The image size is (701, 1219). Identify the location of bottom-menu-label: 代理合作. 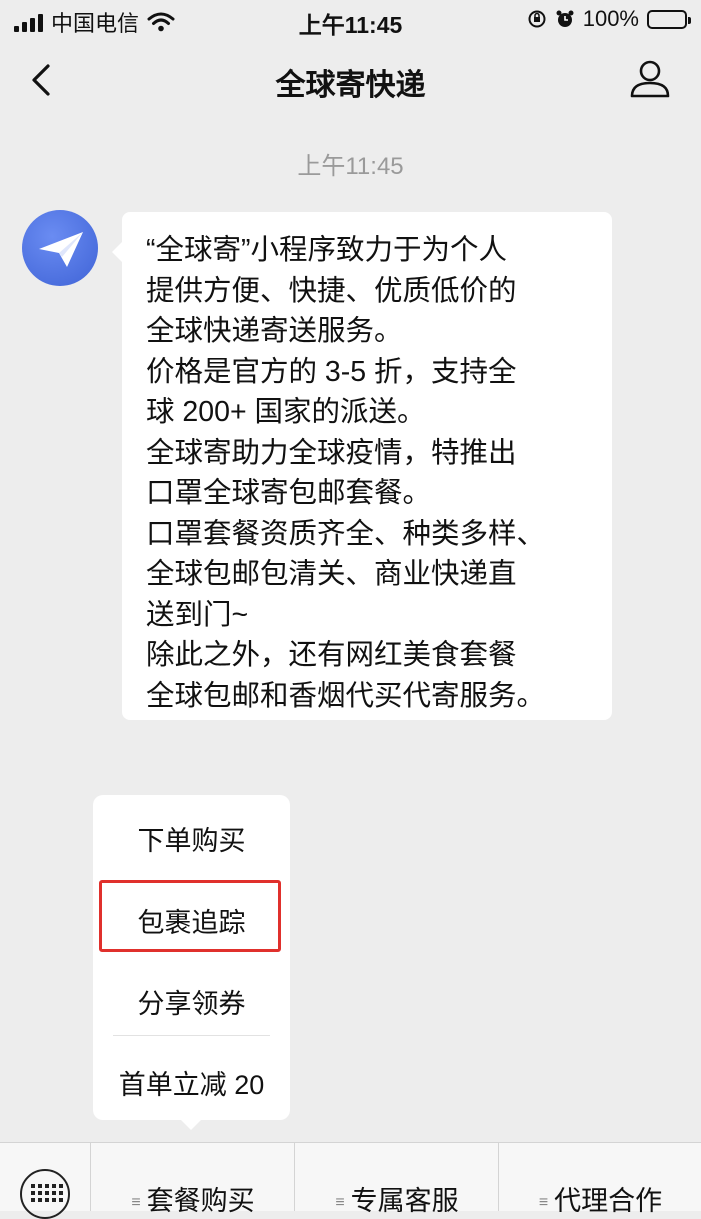
(608, 1201).